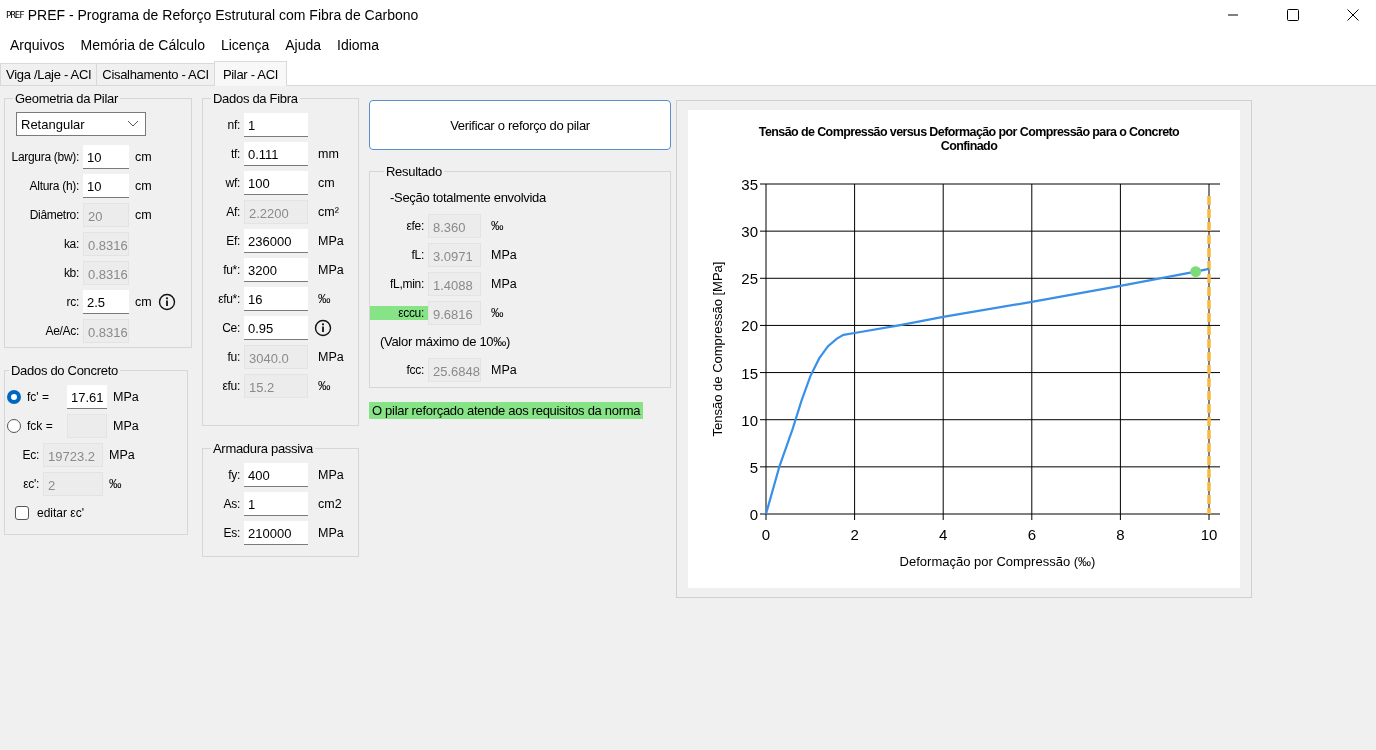 This screenshot has height=750, width=1376. Describe the element at coordinates (276, 240) in the screenshot. I see `input-field: 236000` at that location.